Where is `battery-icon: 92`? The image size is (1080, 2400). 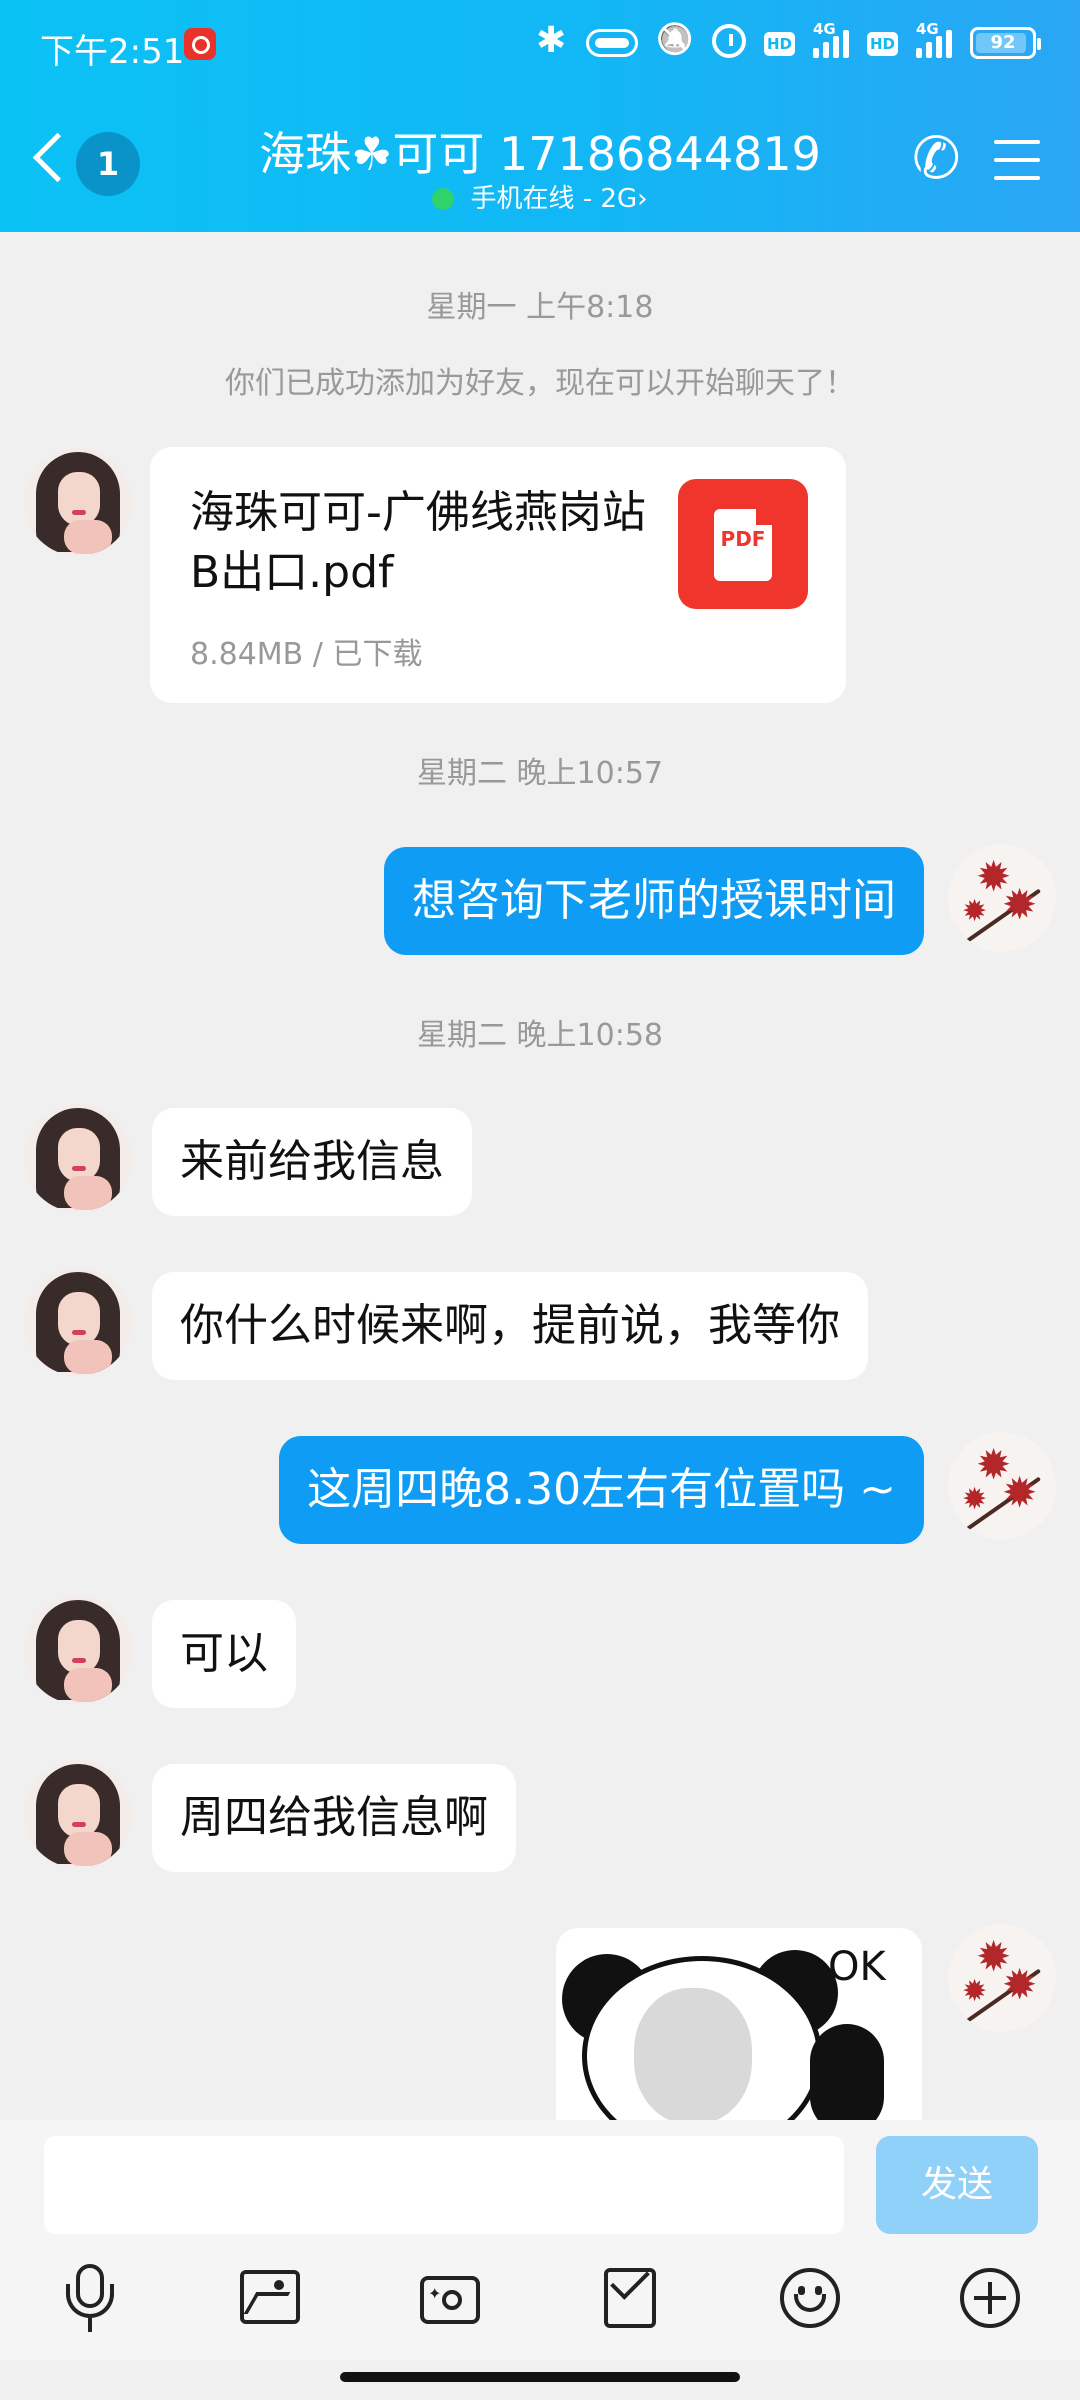
battery-icon: 92 is located at coordinates (1005, 43).